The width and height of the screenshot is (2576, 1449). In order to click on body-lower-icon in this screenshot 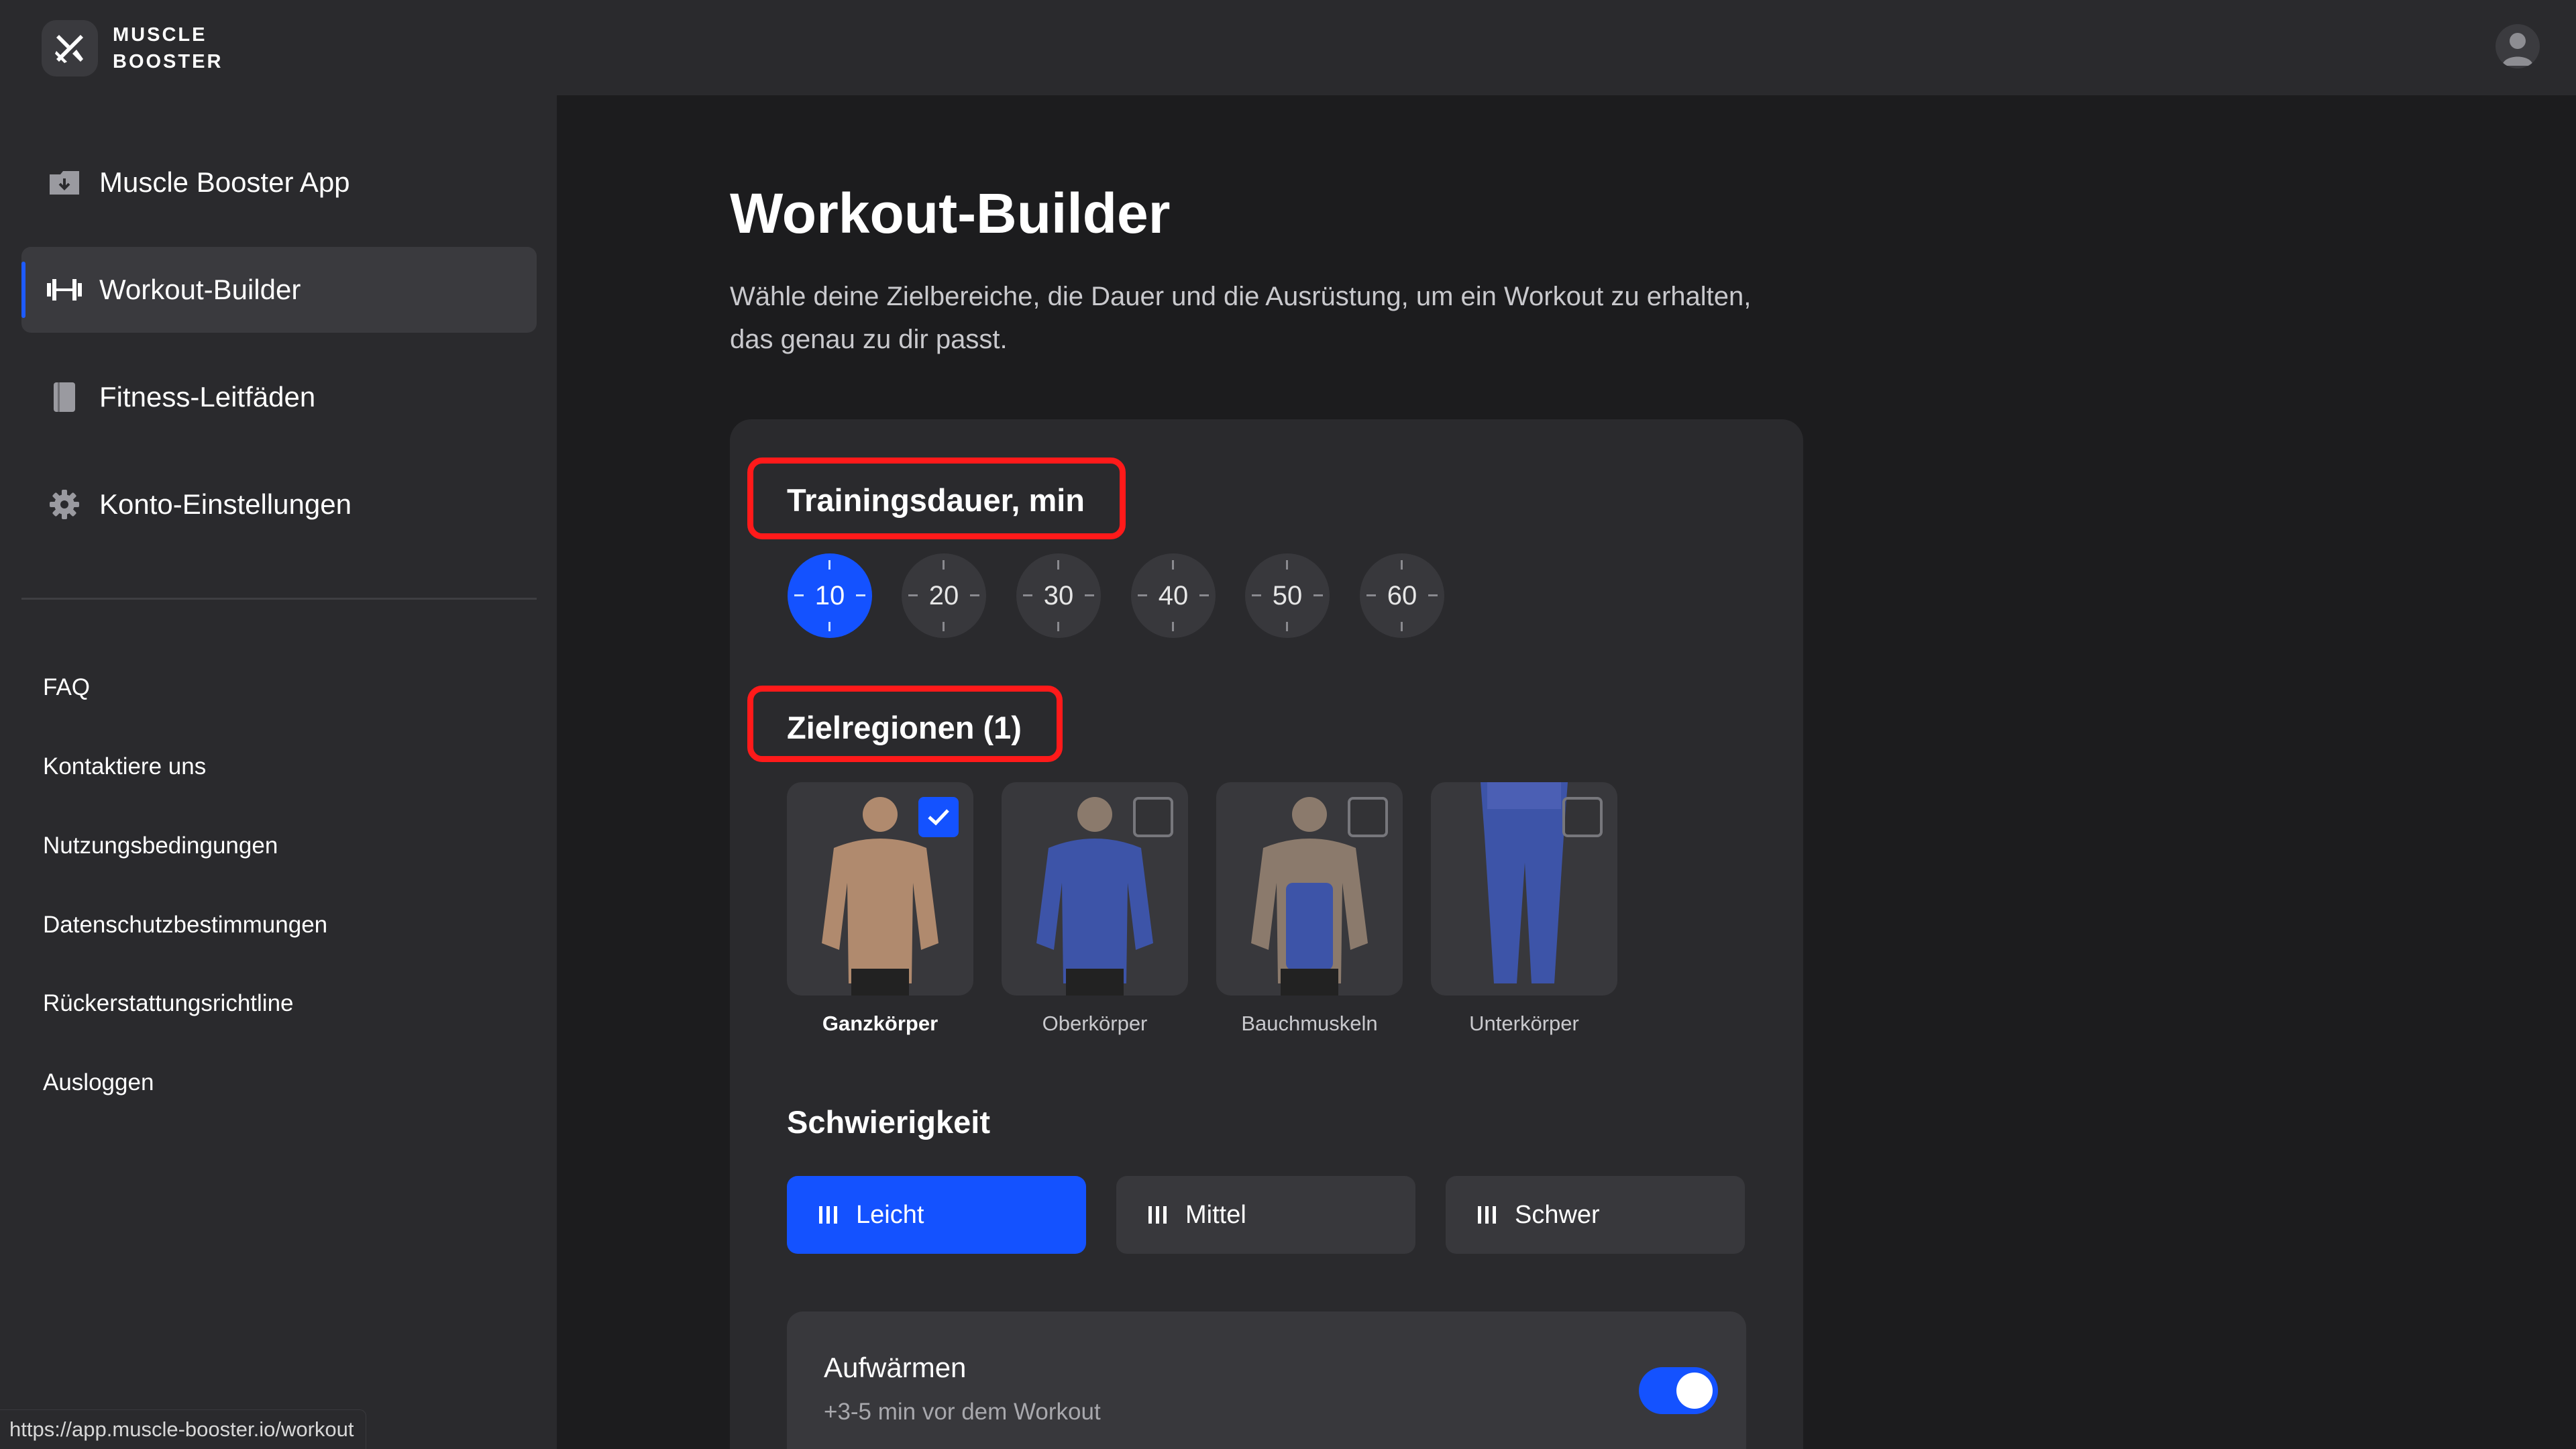, I will do `click(1524, 889)`.